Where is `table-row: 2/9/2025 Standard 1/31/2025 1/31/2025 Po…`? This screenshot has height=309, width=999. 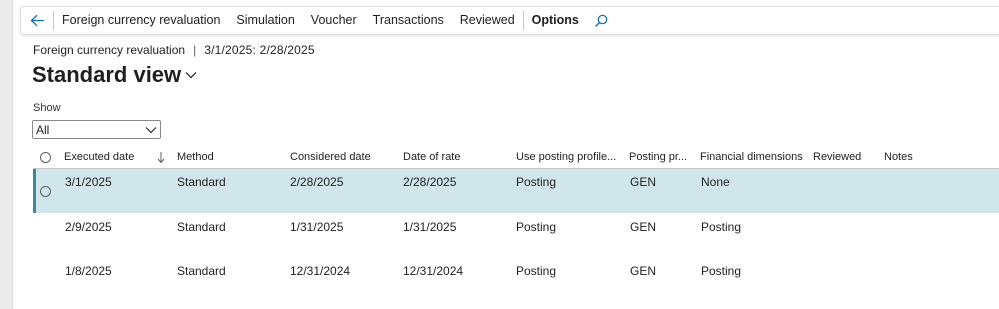 table-row: 2/9/2025 Standard 1/31/2025 1/31/2025 Po… is located at coordinates (516, 236).